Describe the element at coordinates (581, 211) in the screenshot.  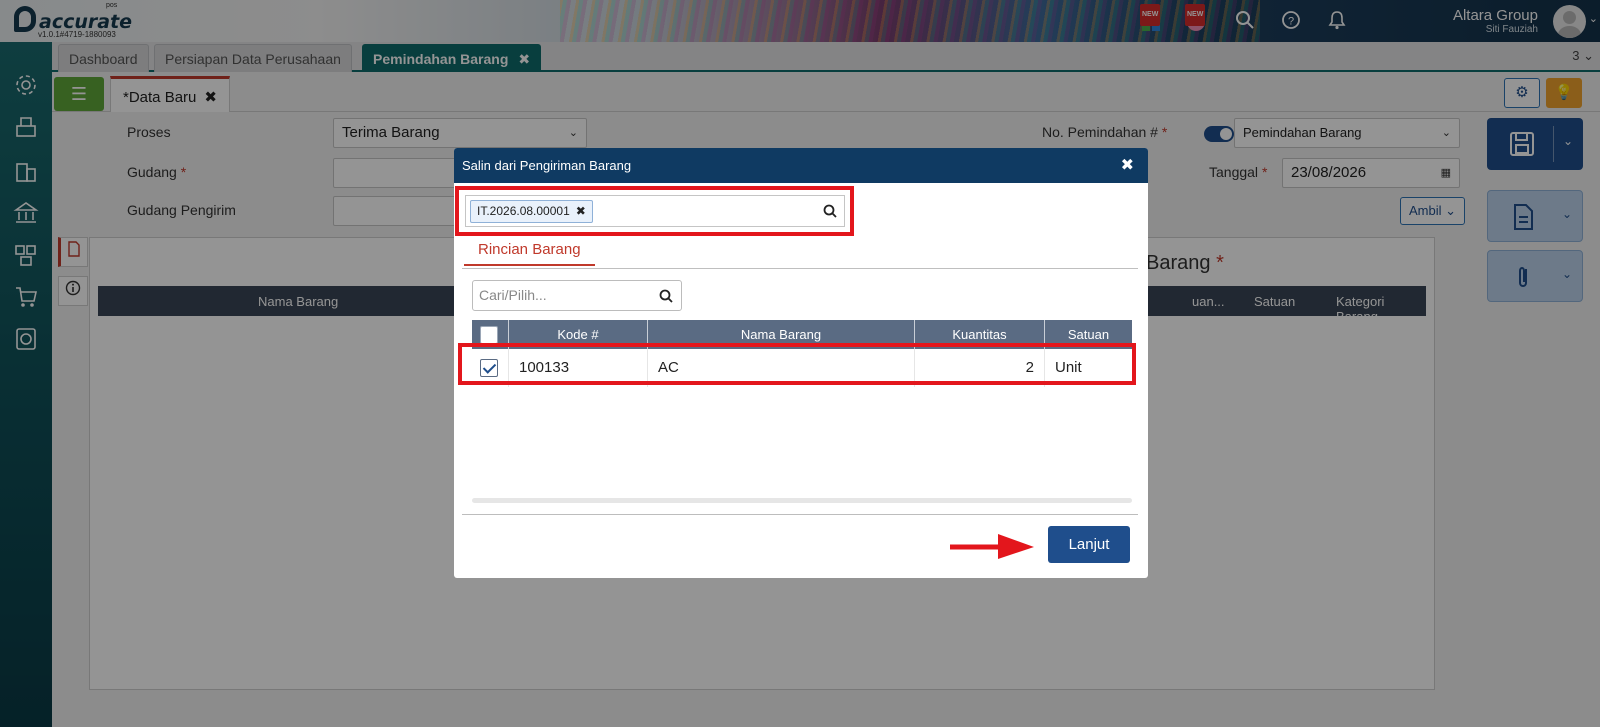
I see `remove-chip-icon: ✖` at that location.